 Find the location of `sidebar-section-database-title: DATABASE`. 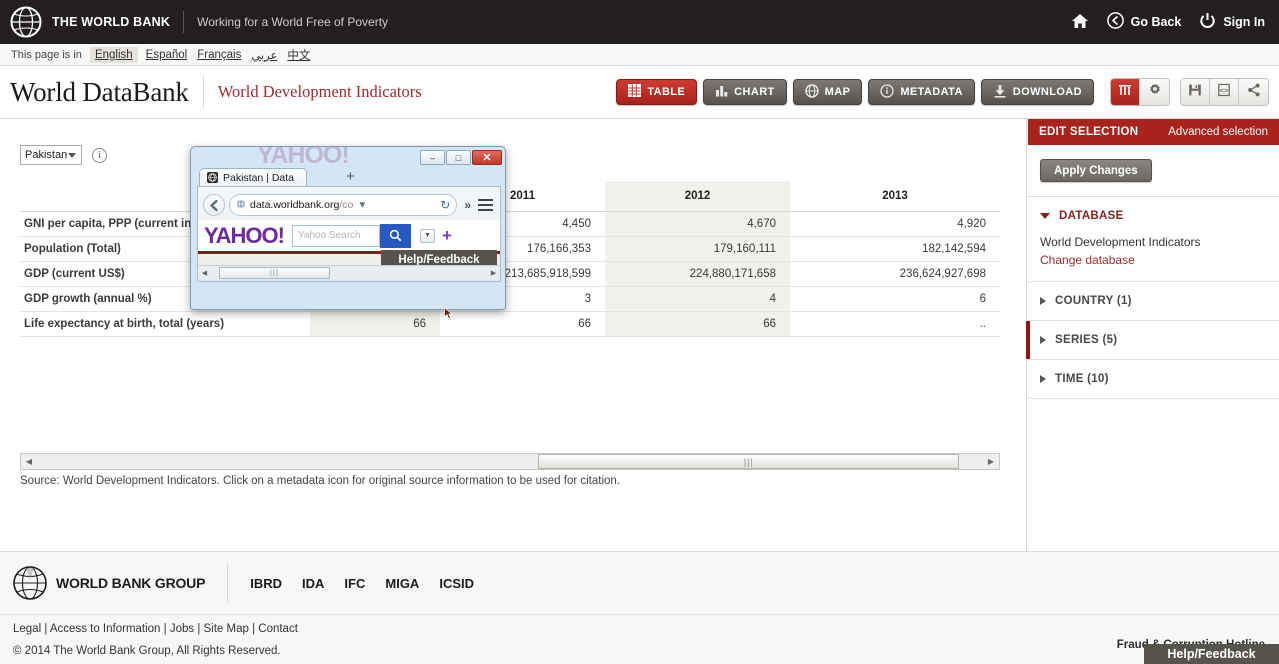

sidebar-section-database-title: DATABASE is located at coordinates (1091, 216).